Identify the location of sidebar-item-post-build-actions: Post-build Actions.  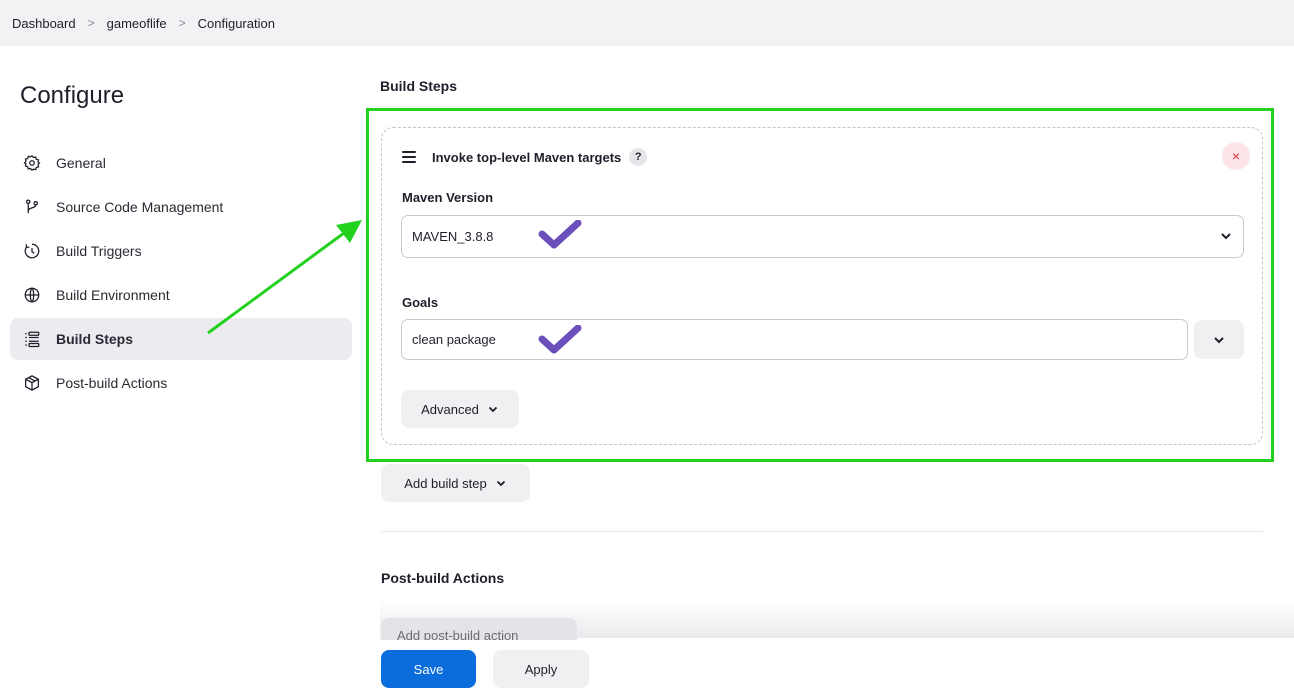
(181, 383).